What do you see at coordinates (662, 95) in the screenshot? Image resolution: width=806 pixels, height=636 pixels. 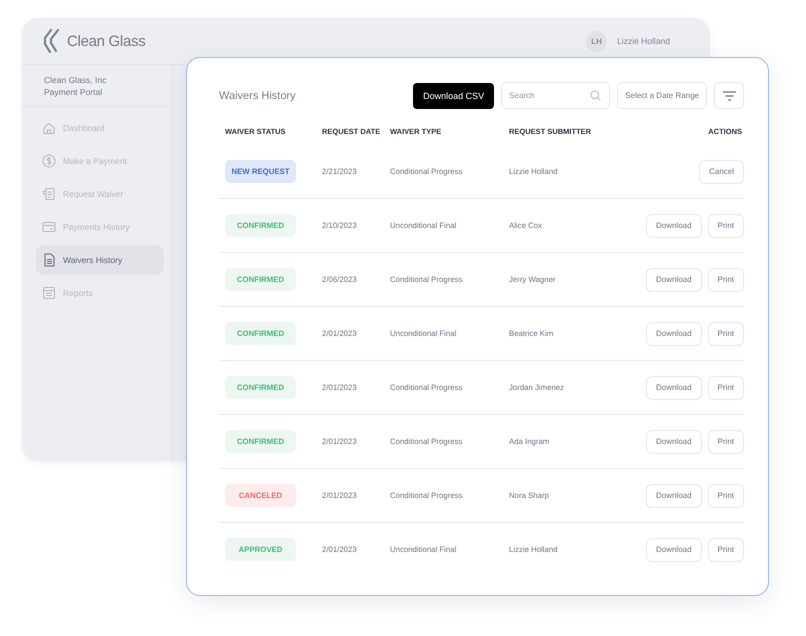 I see `date-range-button: Select a Date Range` at bounding box center [662, 95].